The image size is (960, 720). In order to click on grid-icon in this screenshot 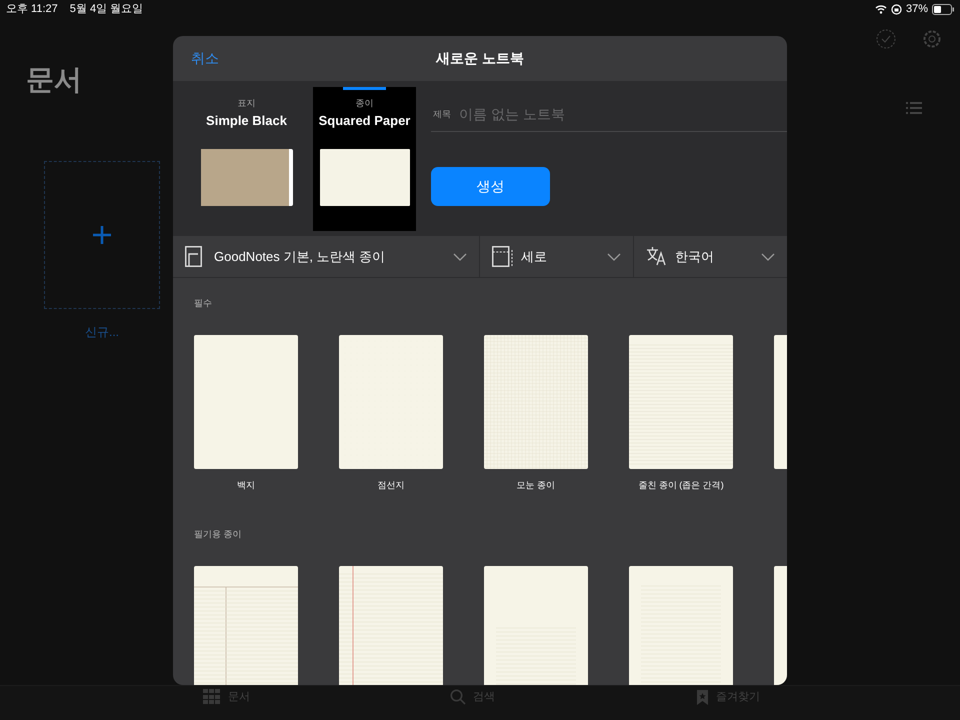, I will do `click(212, 697)`.